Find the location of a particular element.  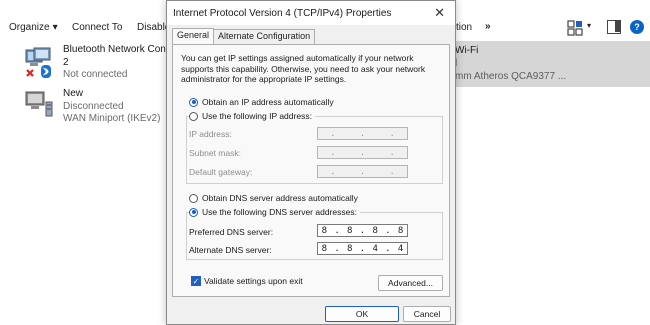

subnet-mask-label: Subnet mask: is located at coordinates (215, 153).